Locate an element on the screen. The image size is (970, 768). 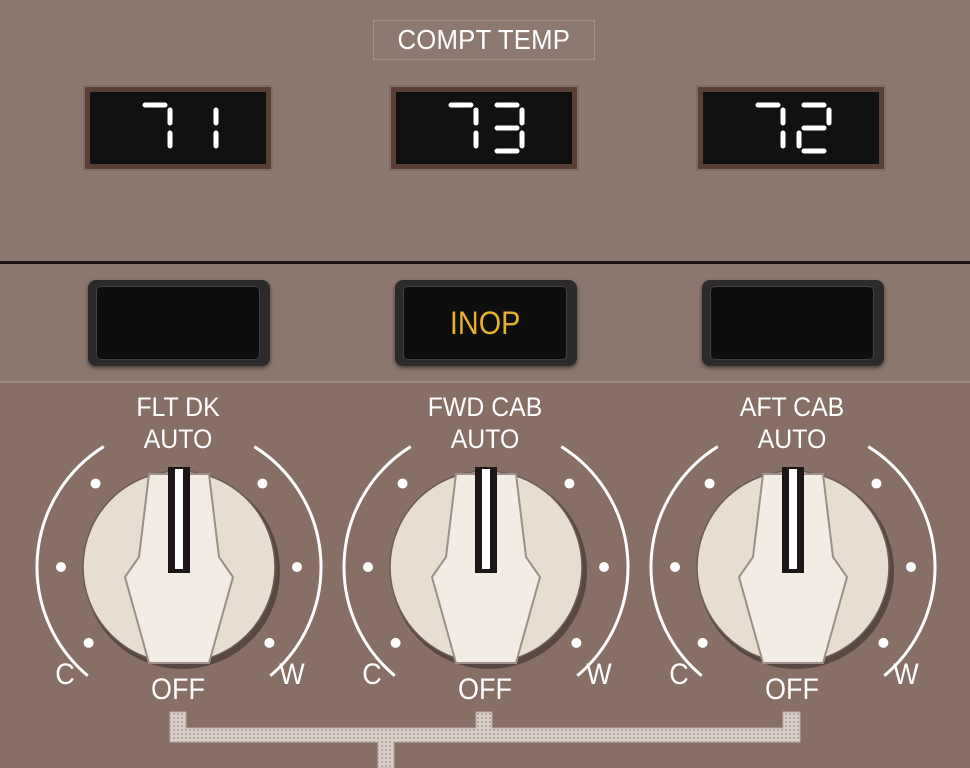
fwd-cab-off-label: OFF is located at coordinates (485, 689).